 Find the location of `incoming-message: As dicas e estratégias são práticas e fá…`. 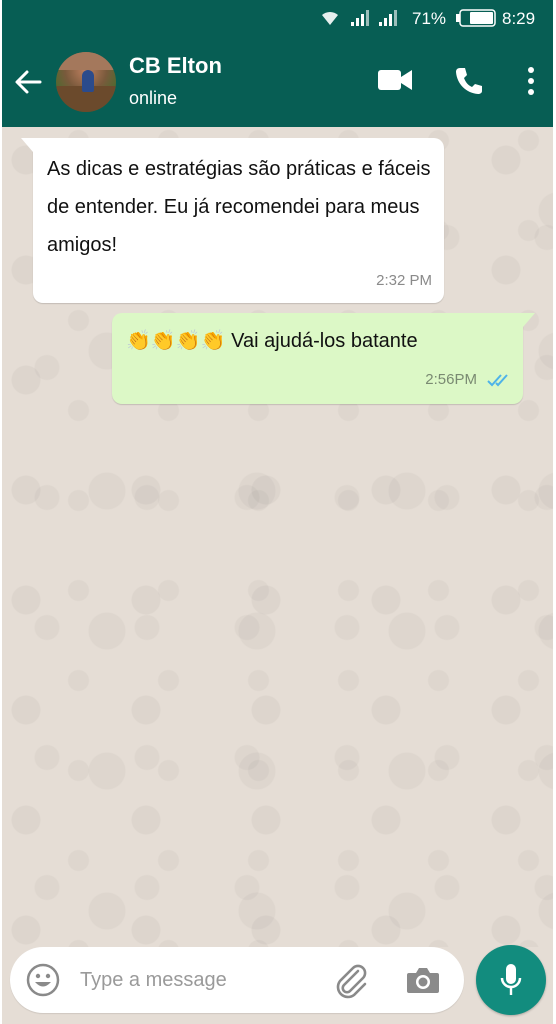

incoming-message: As dicas e estratégias são práticas e fá… is located at coordinates (232, 220).